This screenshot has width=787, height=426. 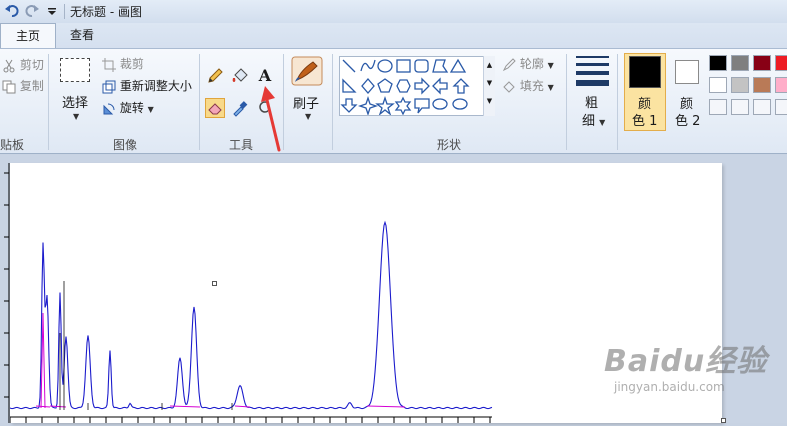 I want to click on pencil-icon, so click(x=215, y=75).